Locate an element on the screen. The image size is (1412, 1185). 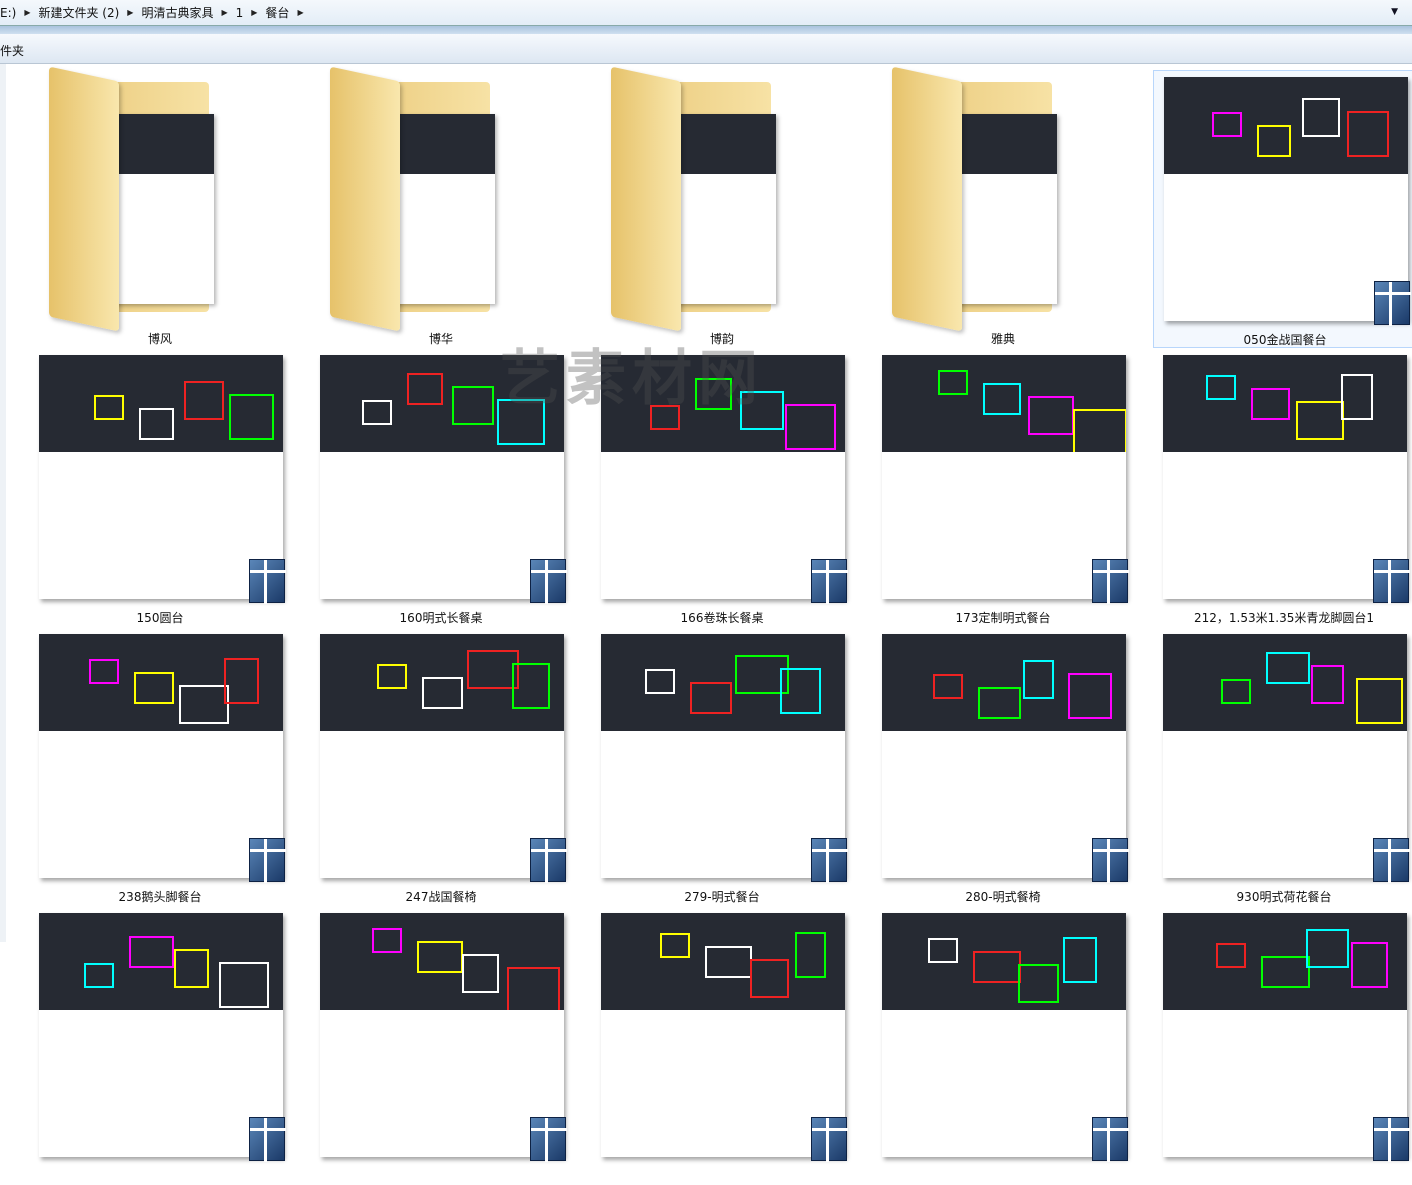
file-label: 050金战国餐台 is located at coordinates (1285, 340).